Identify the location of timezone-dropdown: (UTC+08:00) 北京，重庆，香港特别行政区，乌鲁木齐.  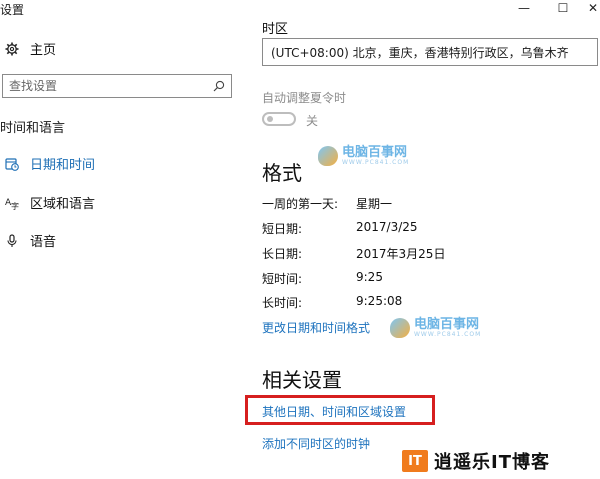
(430, 52).